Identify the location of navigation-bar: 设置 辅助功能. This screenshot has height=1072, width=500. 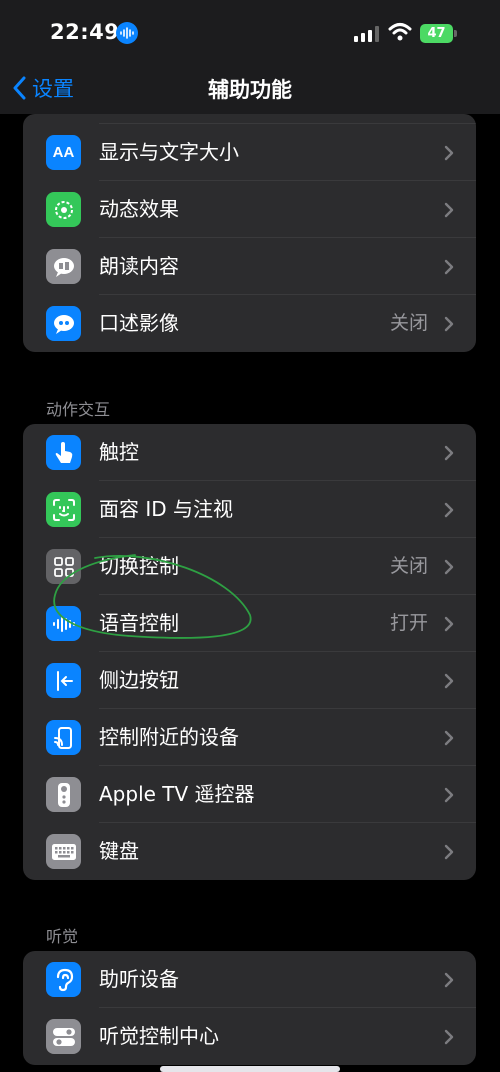
(250, 88).